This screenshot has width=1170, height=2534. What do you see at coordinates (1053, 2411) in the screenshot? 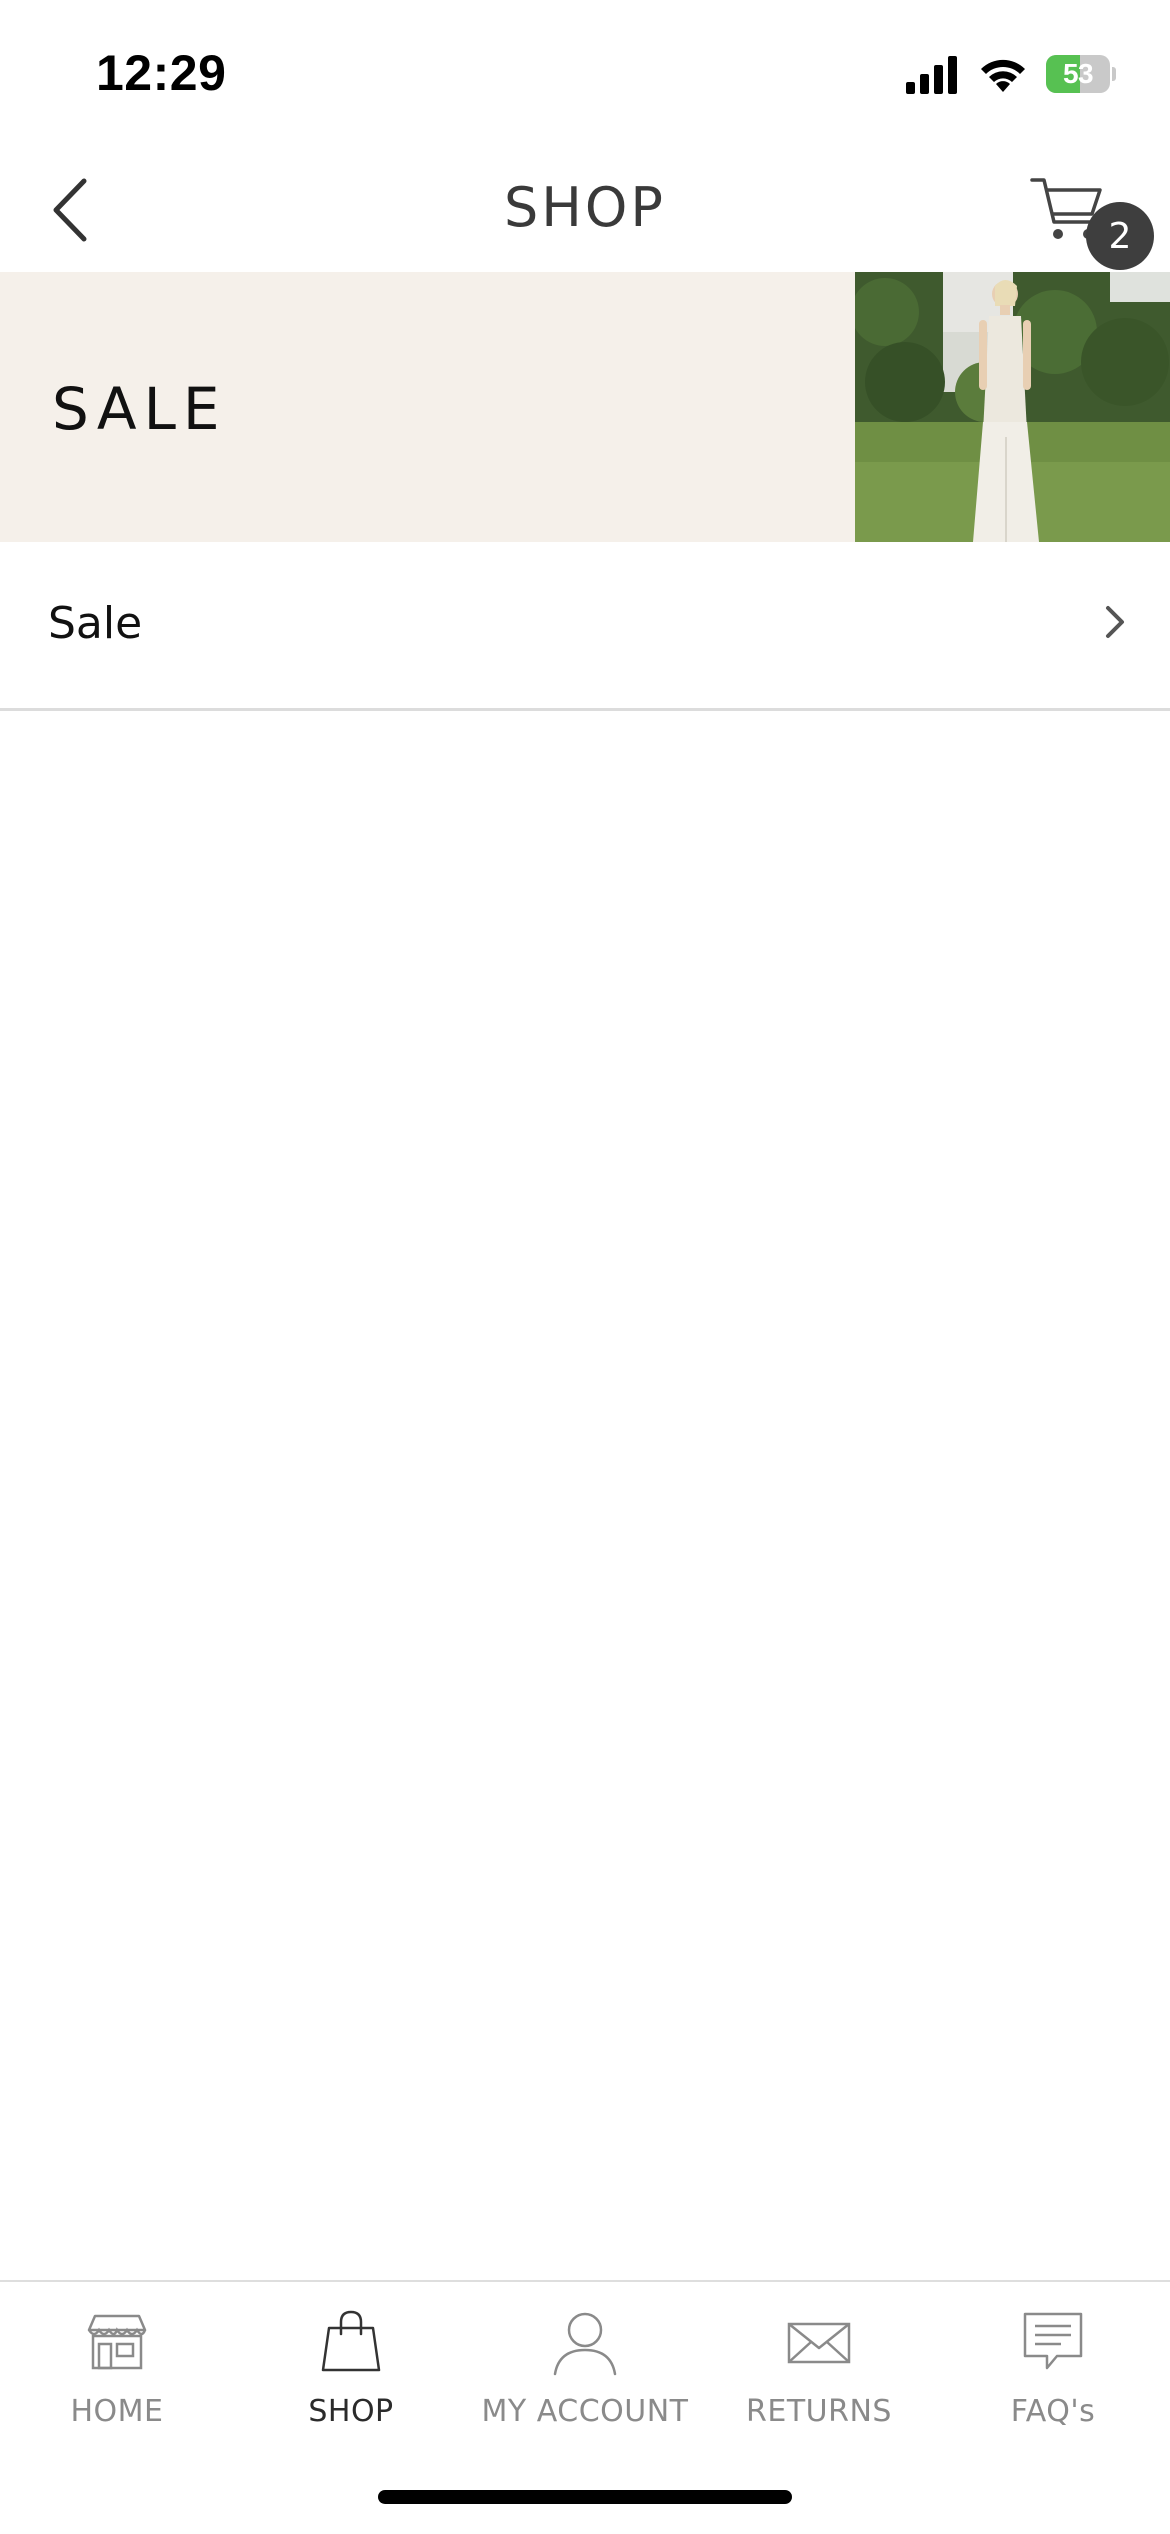
I see `tab-label: FAQ's` at bounding box center [1053, 2411].